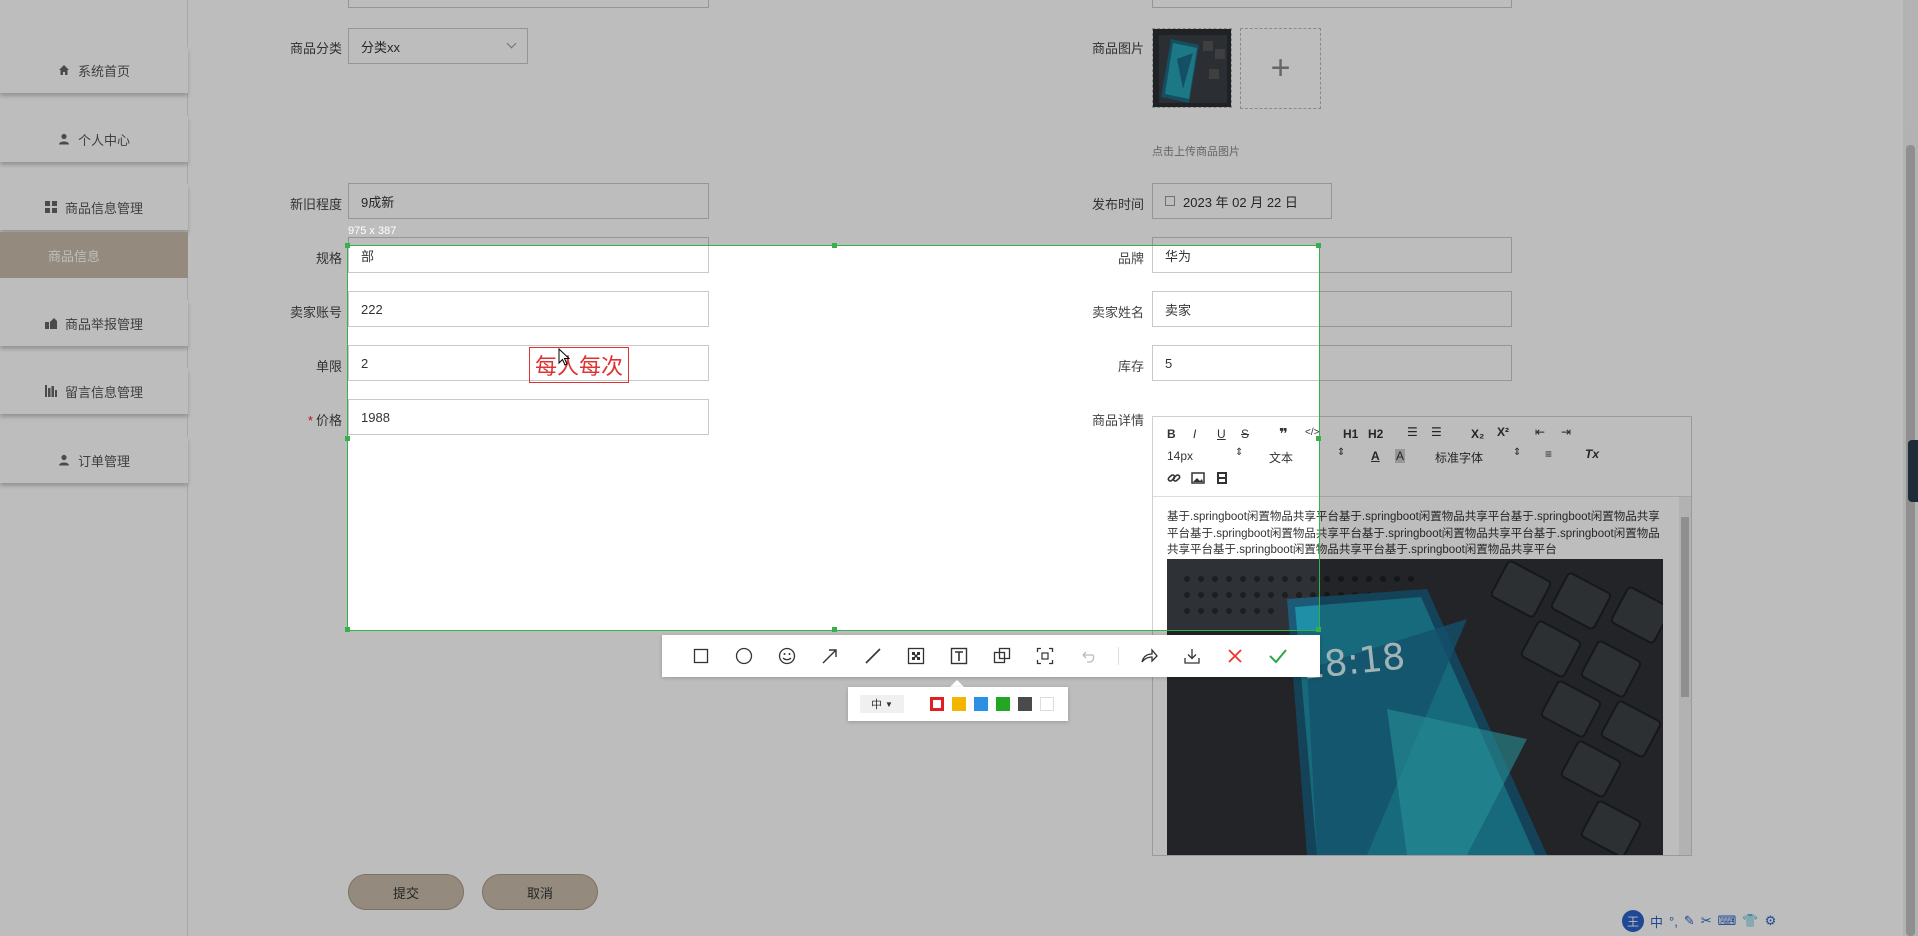 This screenshot has width=1918, height=936. I want to click on pin-tool-icon, so click(1002, 656).